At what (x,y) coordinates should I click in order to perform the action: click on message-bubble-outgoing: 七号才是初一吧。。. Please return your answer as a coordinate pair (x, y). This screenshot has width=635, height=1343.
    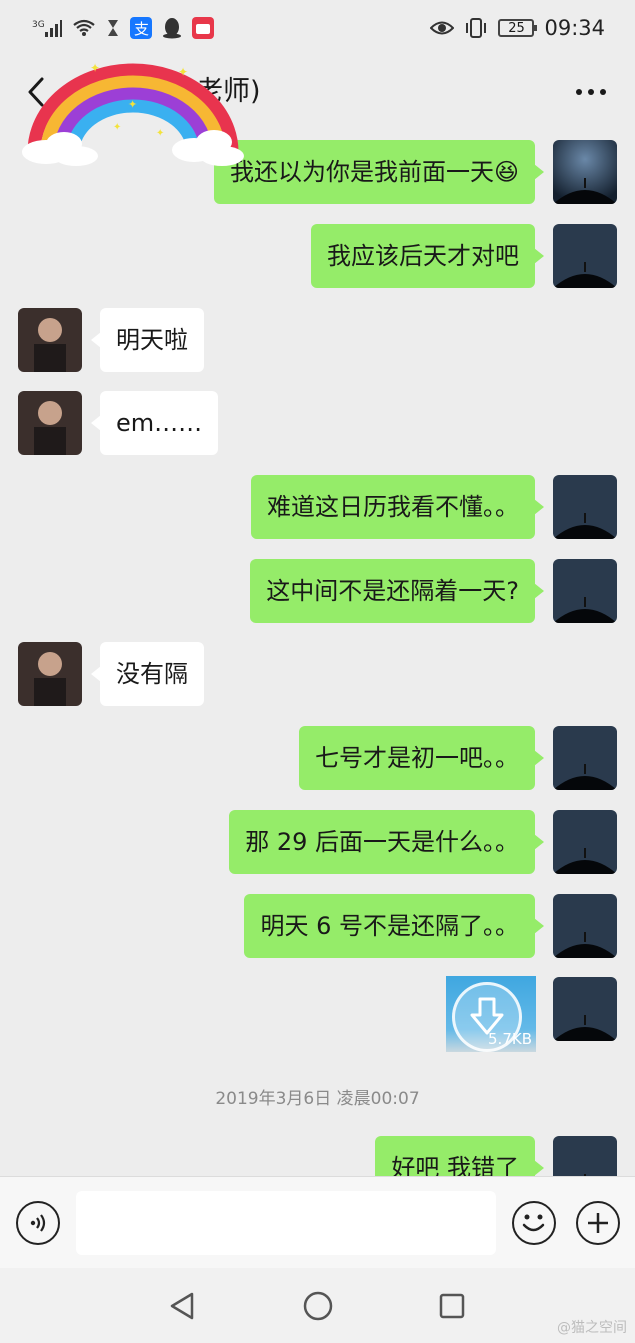
    Looking at the image, I should click on (421, 758).